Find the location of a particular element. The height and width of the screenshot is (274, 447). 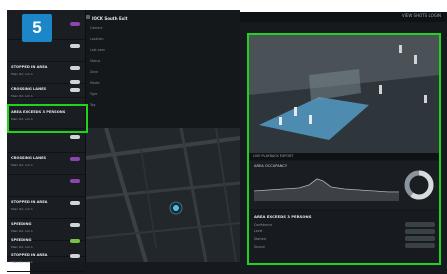

occupancy-stats: AREA OCCUPANCY is located at coordinates (344, 185).